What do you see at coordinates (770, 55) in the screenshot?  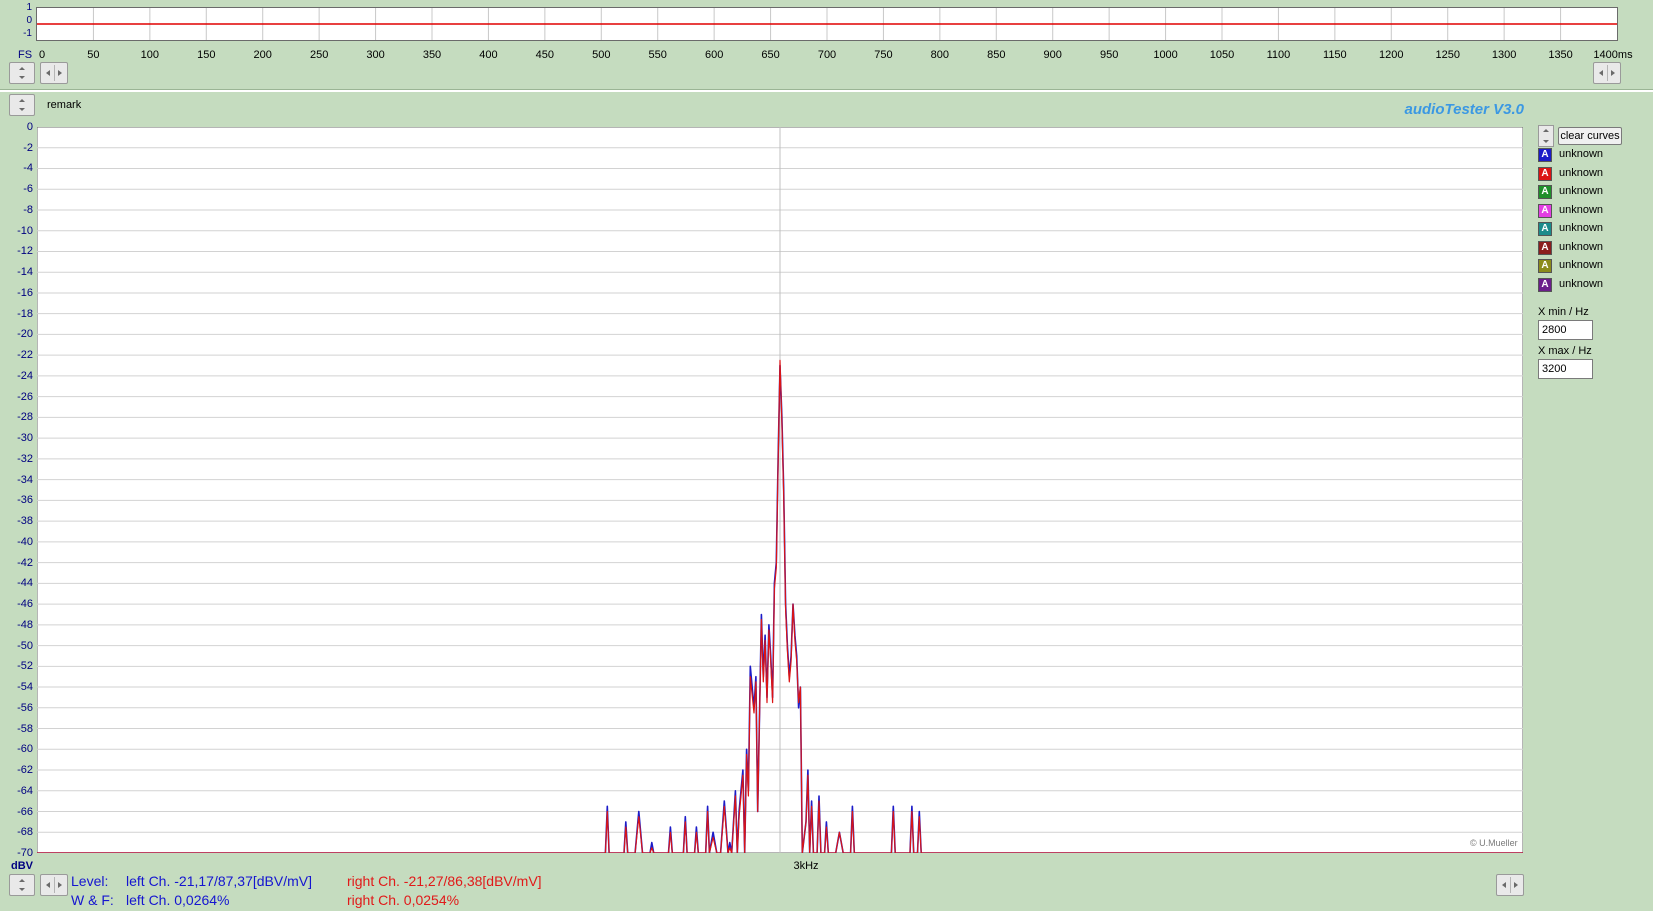 I see `top-x-tick-label: 650` at bounding box center [770, 55].